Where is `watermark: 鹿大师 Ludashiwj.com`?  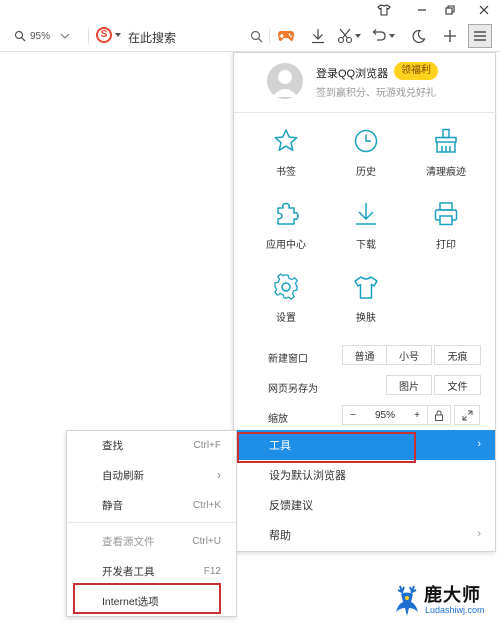 watermark: 鹿大师 Ludashiwj.com is located at coordinates (444, 601).